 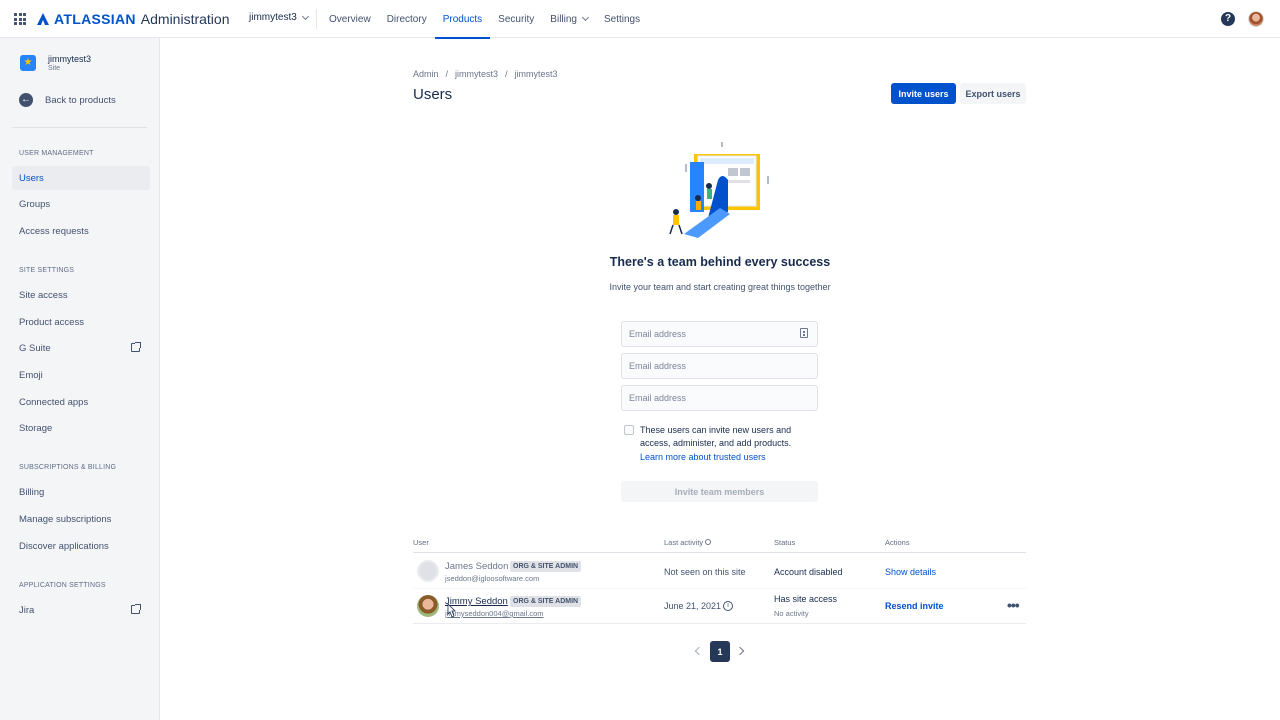 What do you see at coordinates (804, 333) in the screenshot?
I see `password-manager-icon` at bounding box center [804, 333].